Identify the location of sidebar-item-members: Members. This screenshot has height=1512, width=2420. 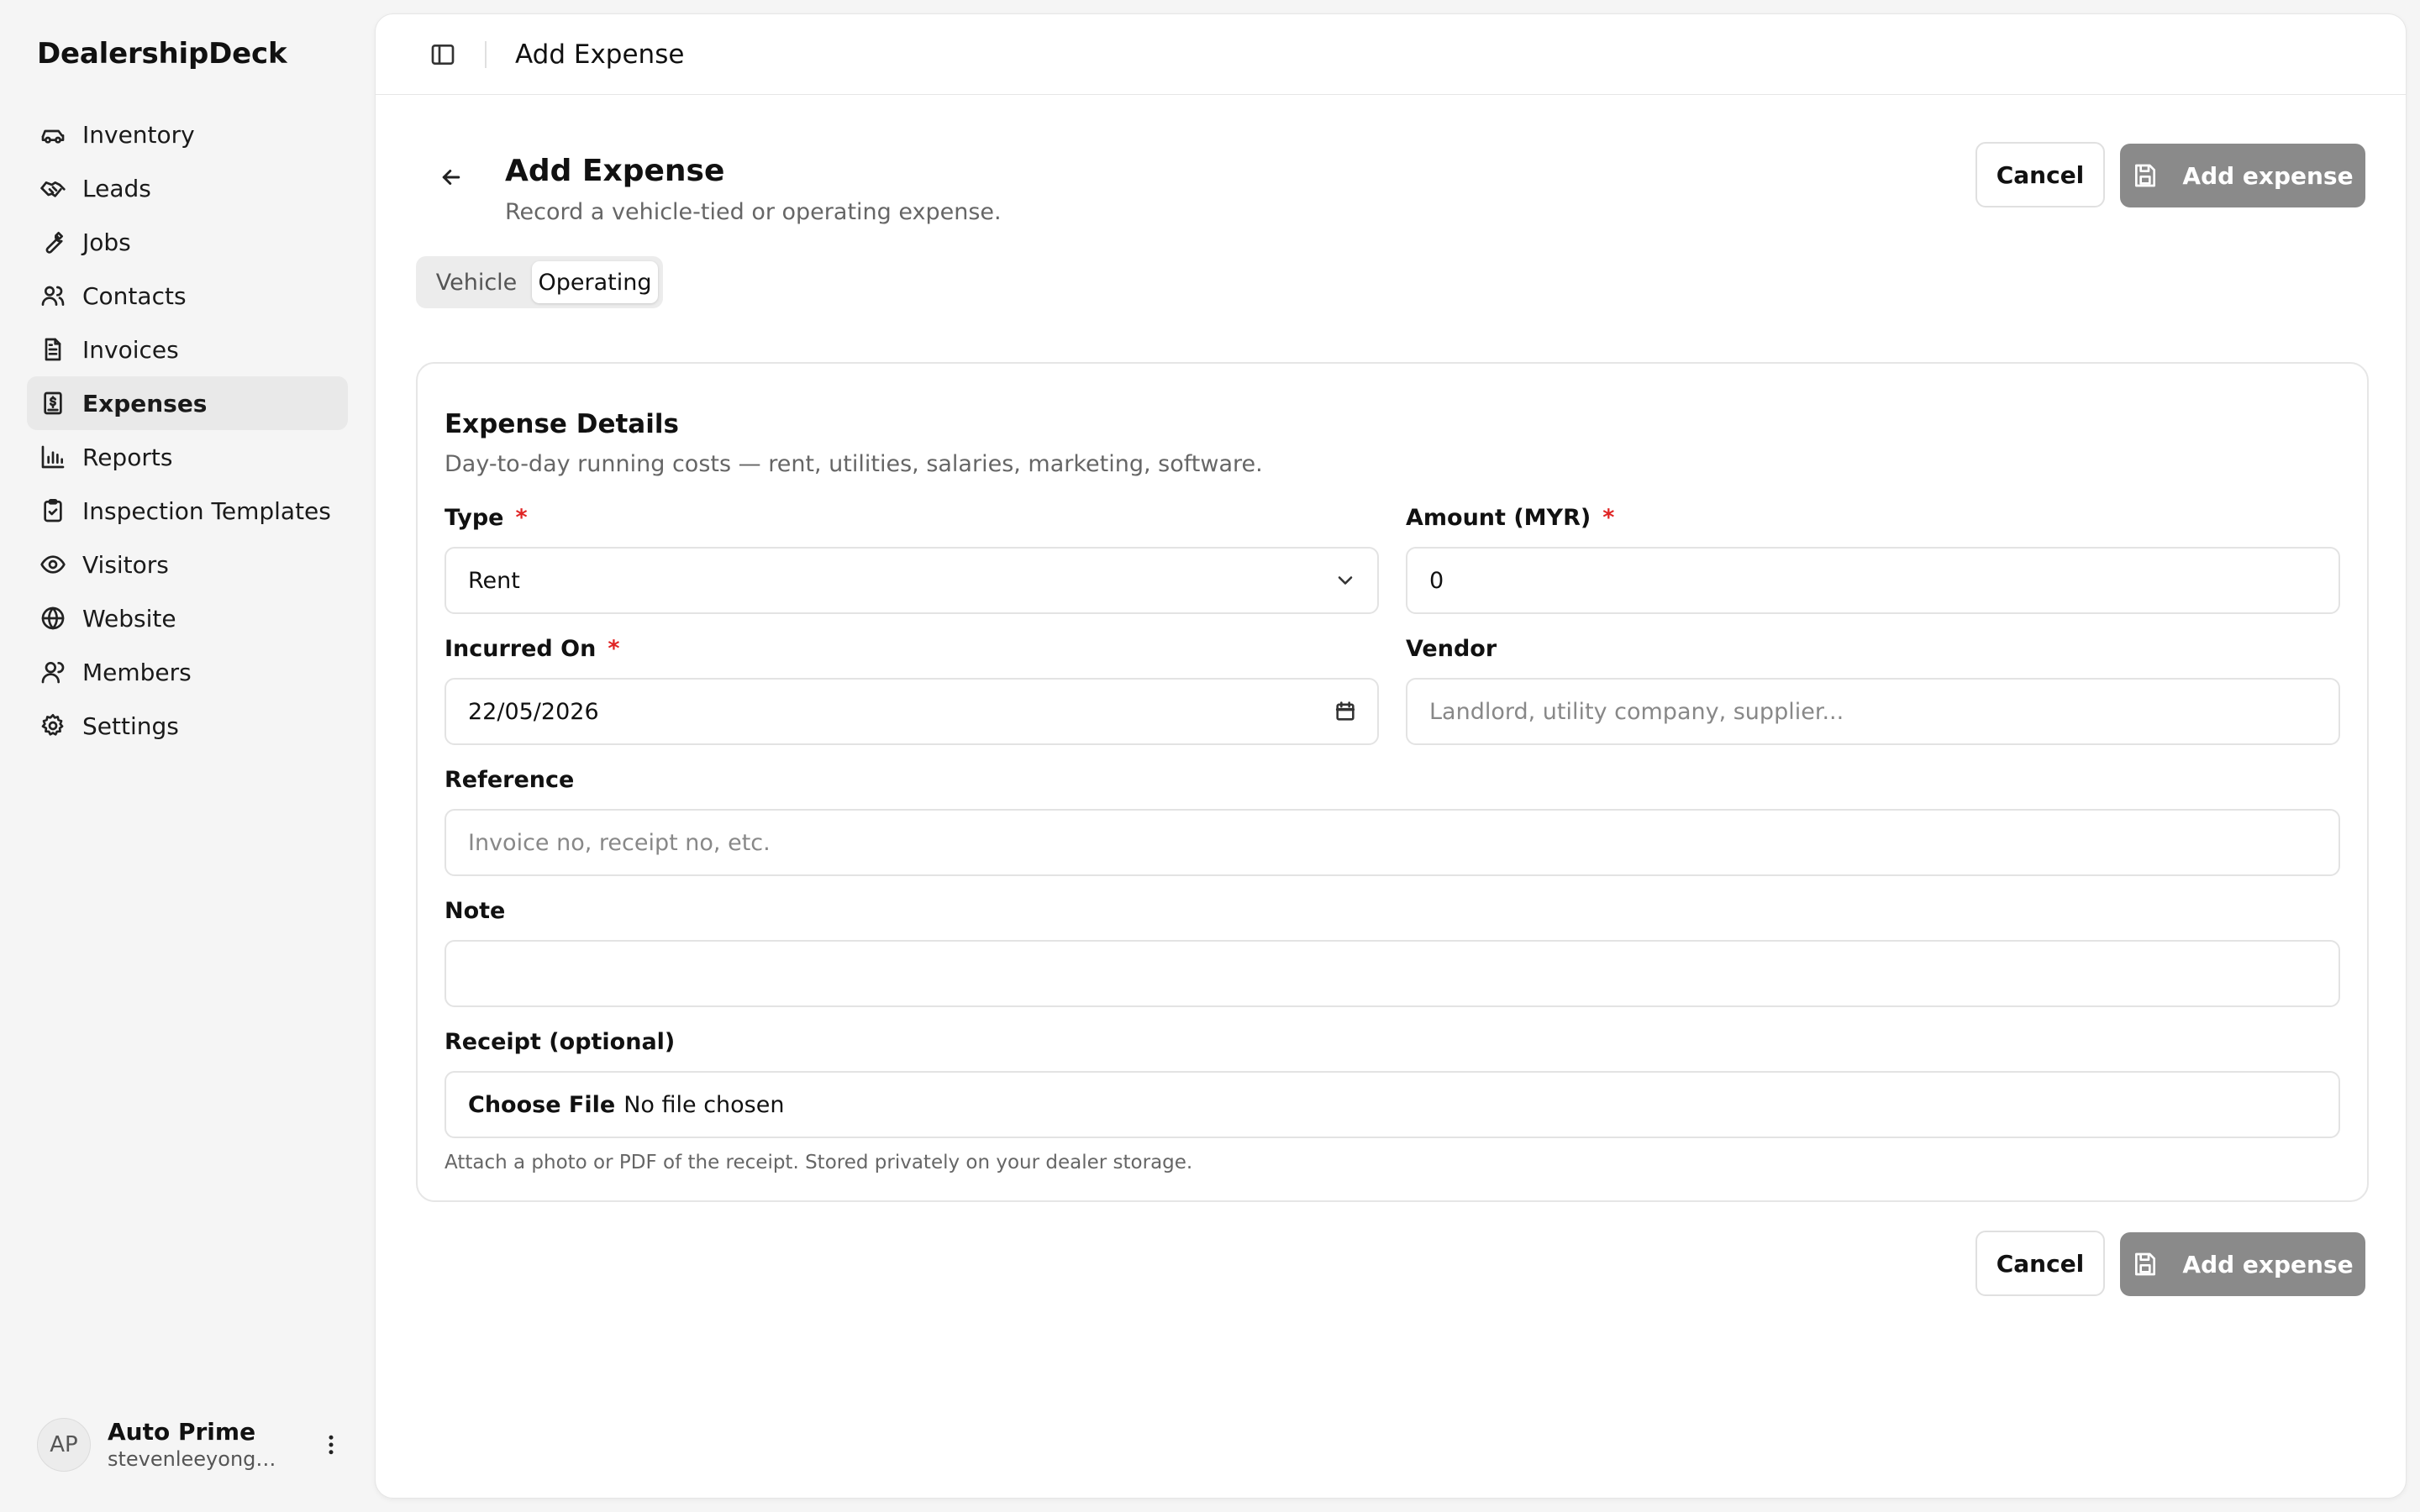
(187, 672).